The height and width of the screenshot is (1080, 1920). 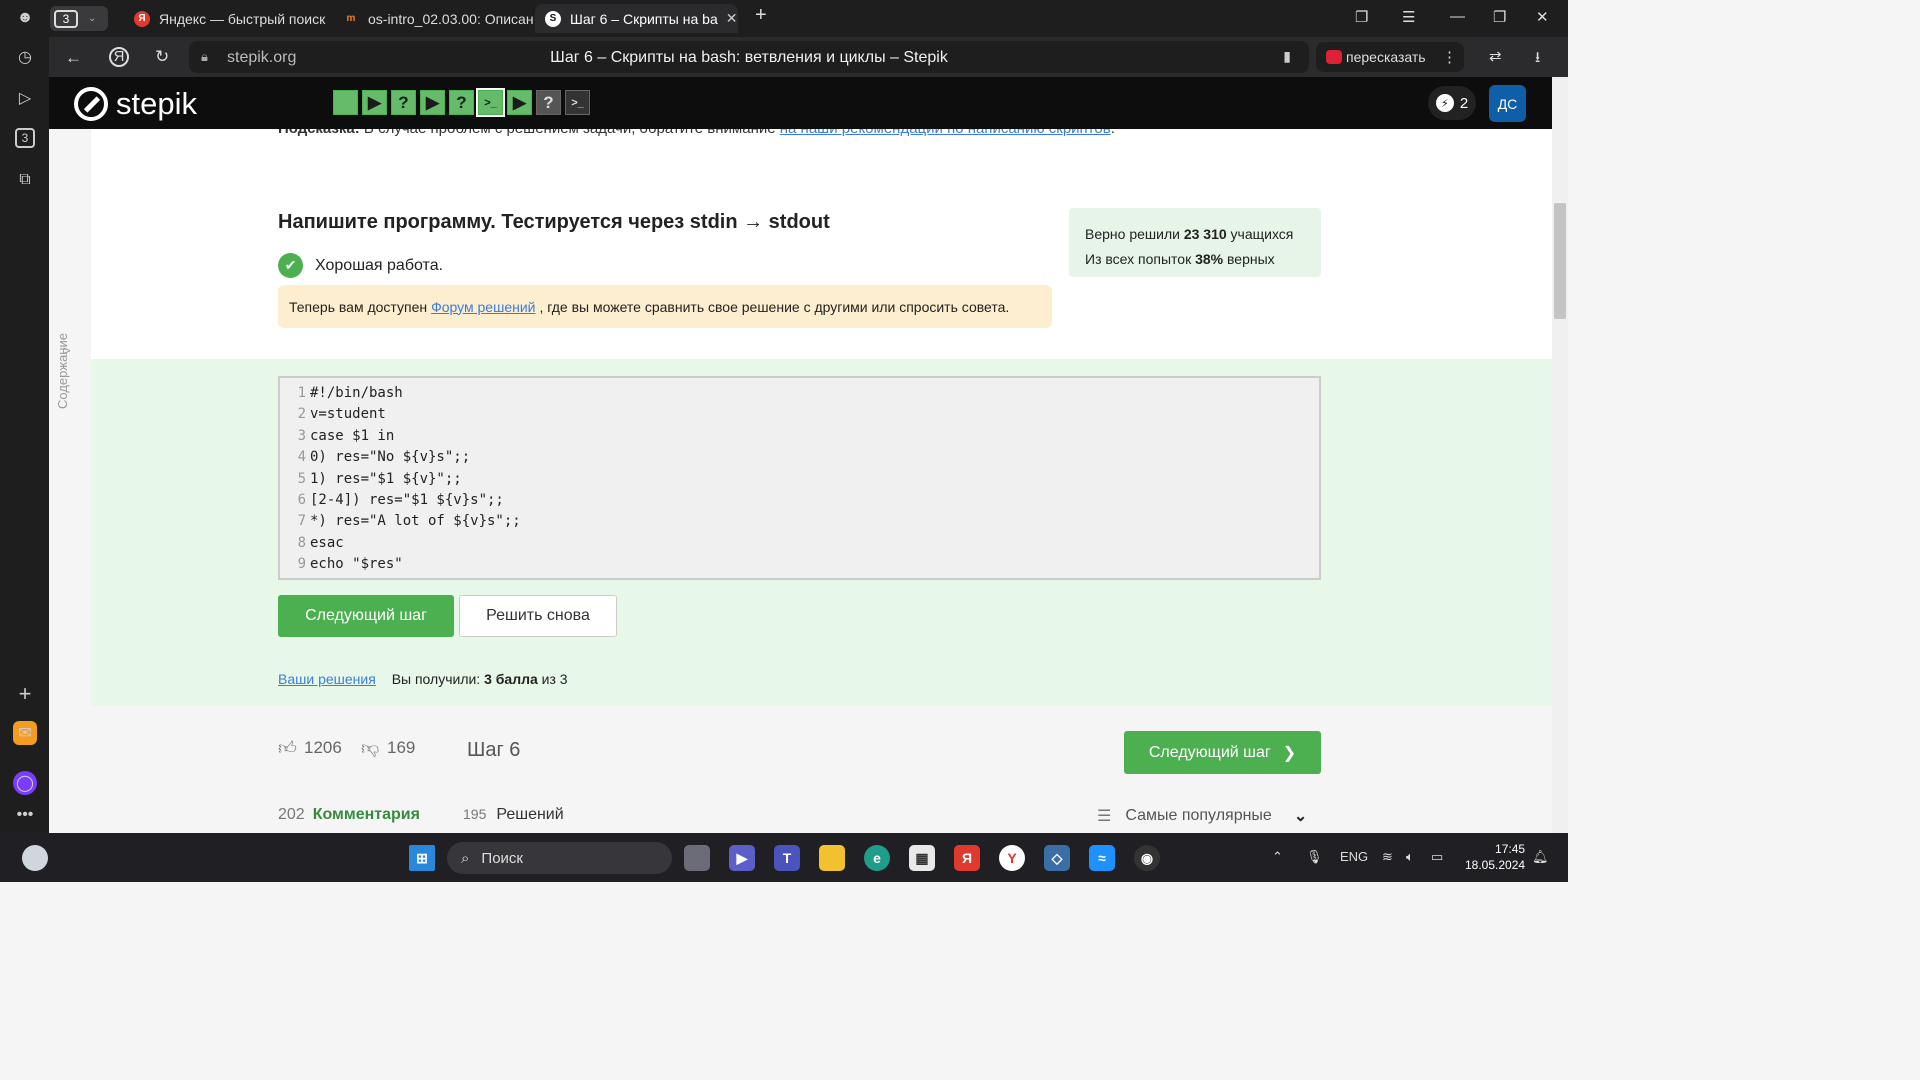 I want to click on step-5: ?, so click(x=461, y=102).